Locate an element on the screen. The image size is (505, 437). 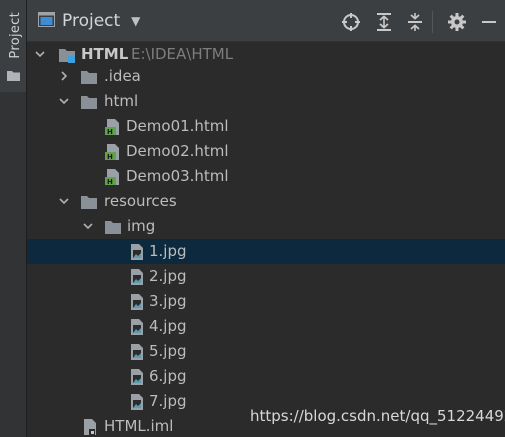
project-toolbar: Project ▼ is located at coordinates (266, 21).